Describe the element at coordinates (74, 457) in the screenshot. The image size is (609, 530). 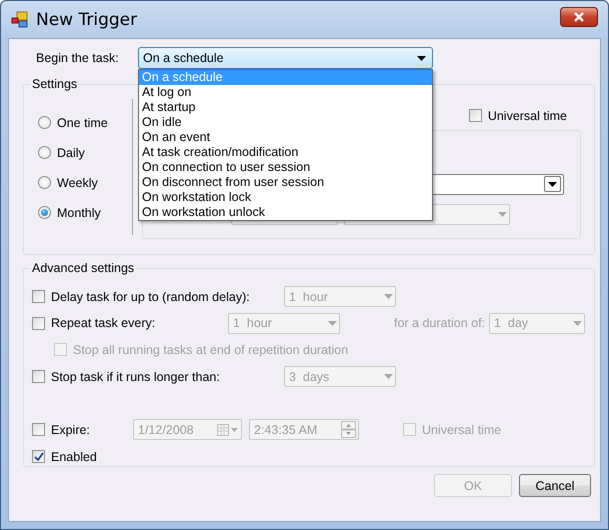
I see `option-label: Enabled` at that location.